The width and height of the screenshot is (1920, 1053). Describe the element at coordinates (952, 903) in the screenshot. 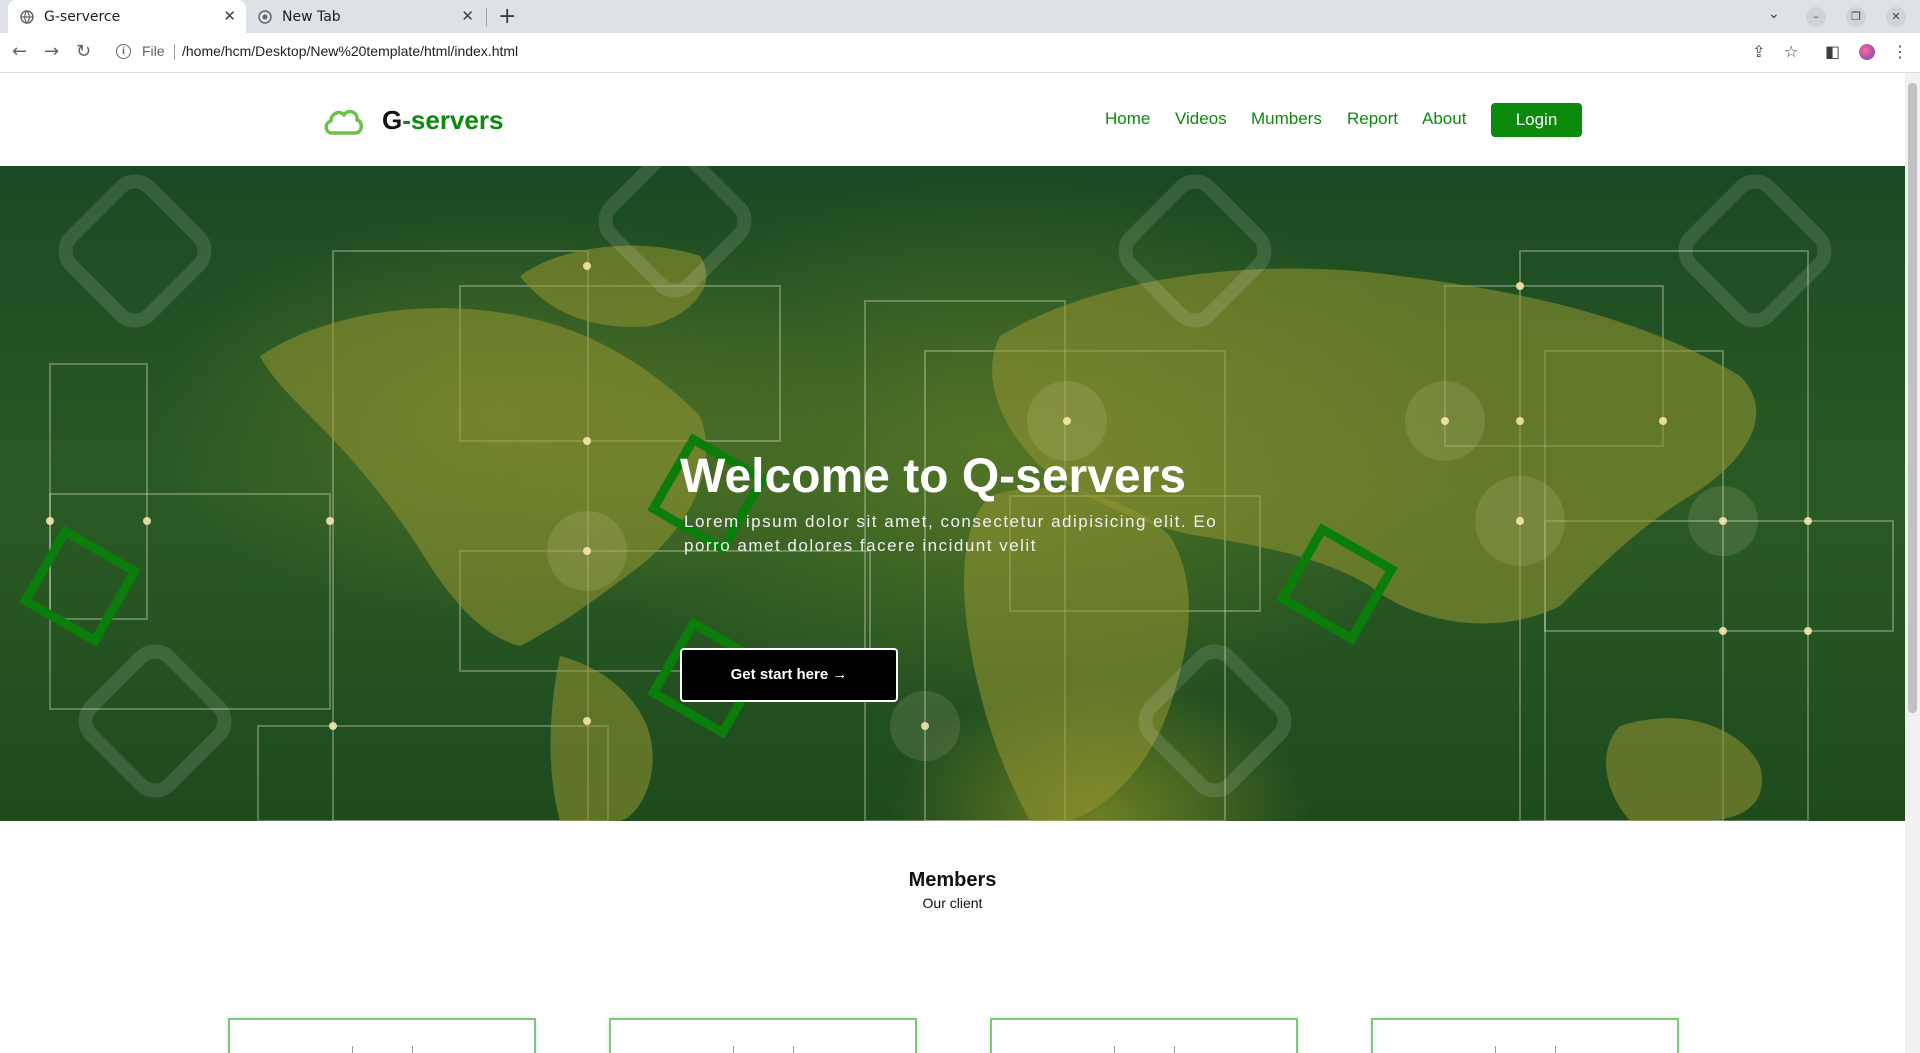

I see `members-subtitle: Our client` at that location.